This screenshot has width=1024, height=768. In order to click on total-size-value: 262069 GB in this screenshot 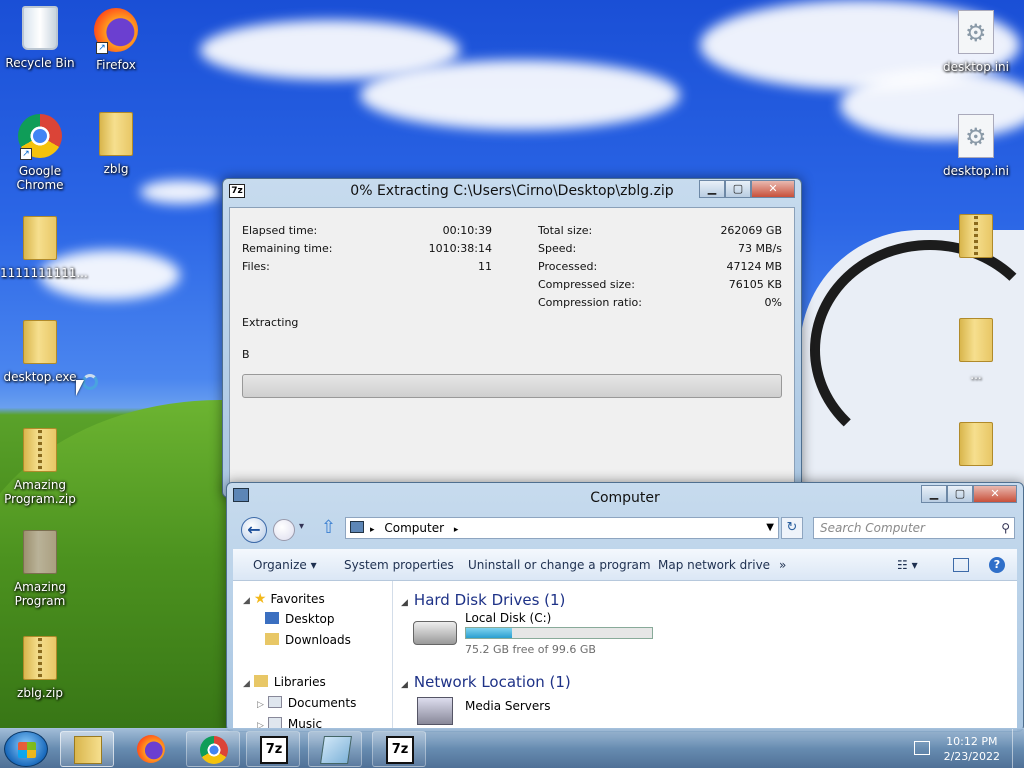, I will do `click(751, 230)`.